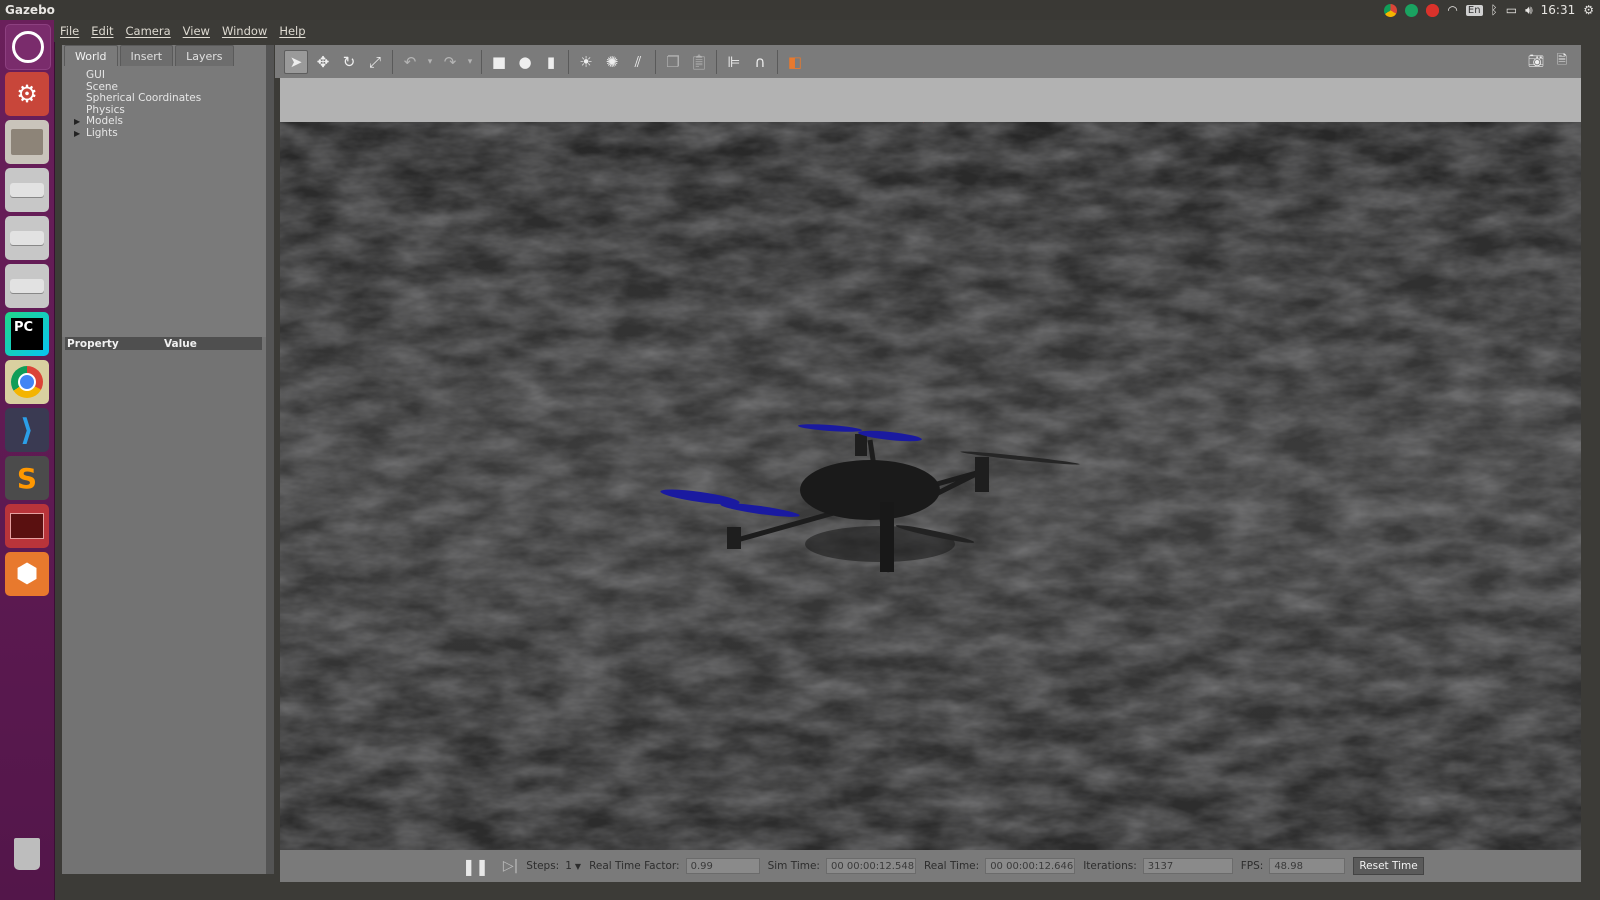 The height and width of the screenshot is (900, 1600). I want to click on change-view-icon: ◧, so click(795, 62).